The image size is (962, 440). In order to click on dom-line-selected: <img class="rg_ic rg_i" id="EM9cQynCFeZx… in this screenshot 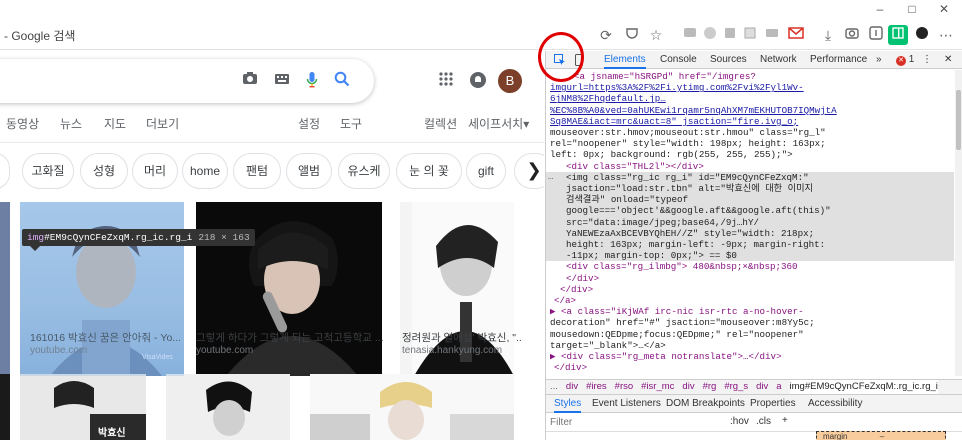, I will do `click(750, 177)`.